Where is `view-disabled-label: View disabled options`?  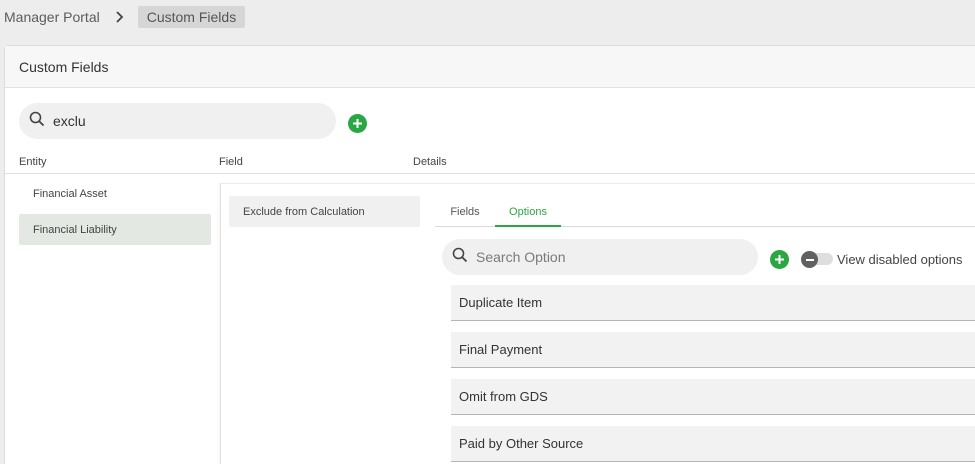
view-disabled-label: View disabled options is located at coordinates (900, 259).